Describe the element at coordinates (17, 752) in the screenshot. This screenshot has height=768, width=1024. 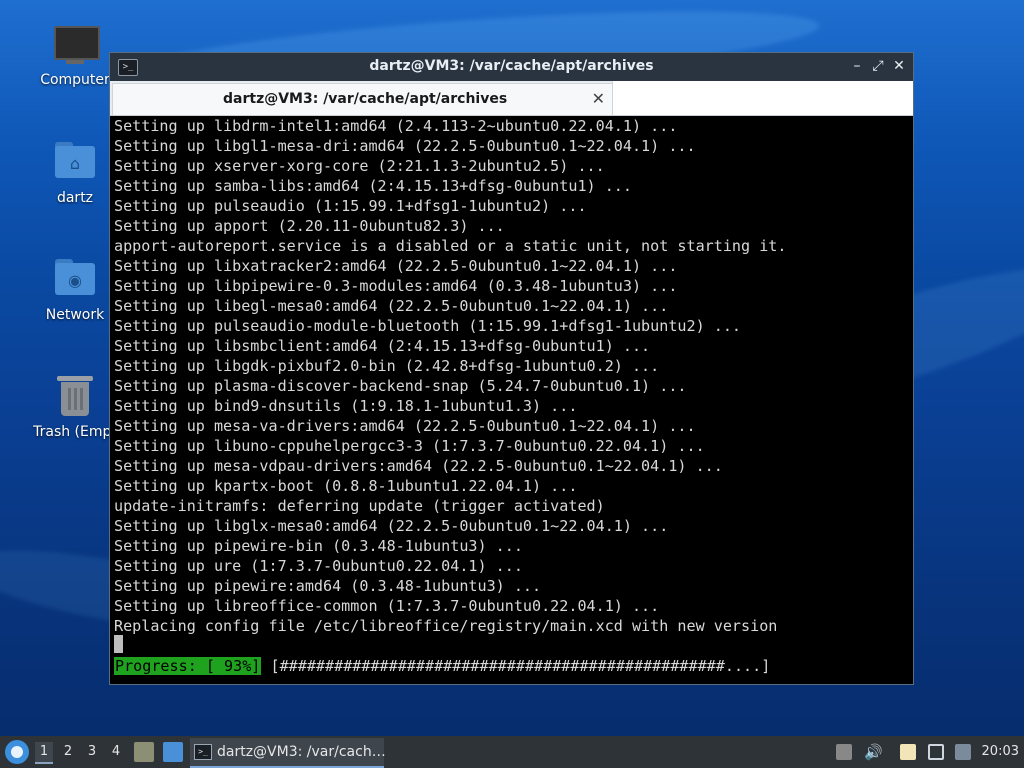
I see `app-menu-button` at that location.